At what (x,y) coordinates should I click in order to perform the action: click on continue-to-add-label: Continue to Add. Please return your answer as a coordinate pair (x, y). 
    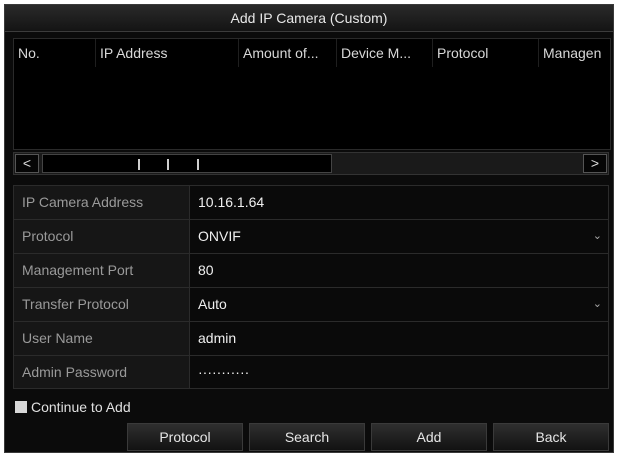
    Looking at the image, I should click on (81, 407).